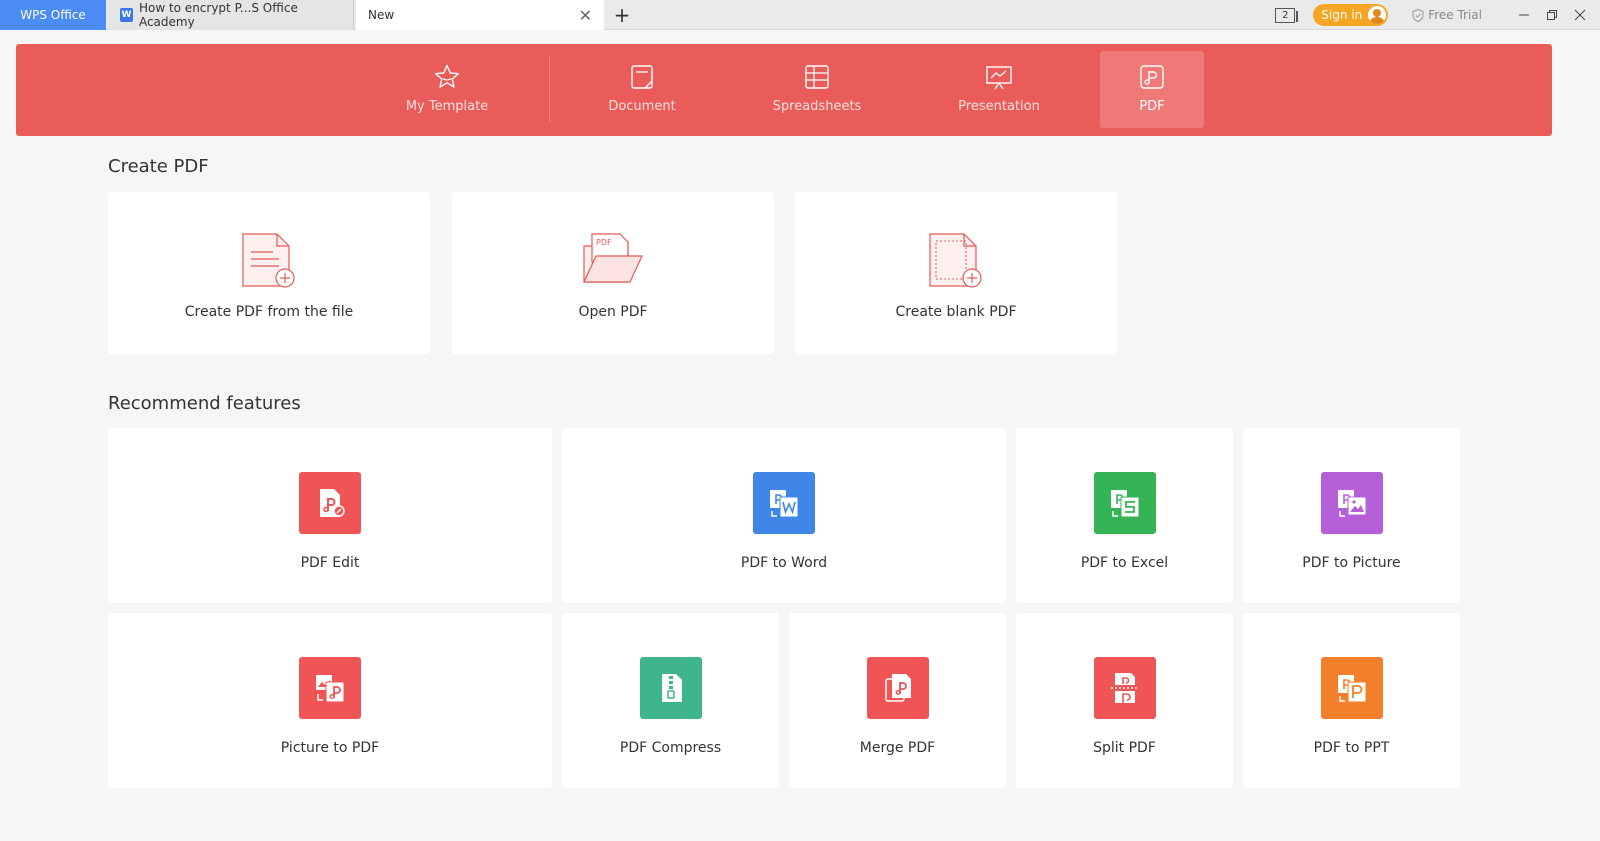 The width and height of the screenshot is (1600, 841). I want to click on card-label: Open PDF, so click(613, 312).